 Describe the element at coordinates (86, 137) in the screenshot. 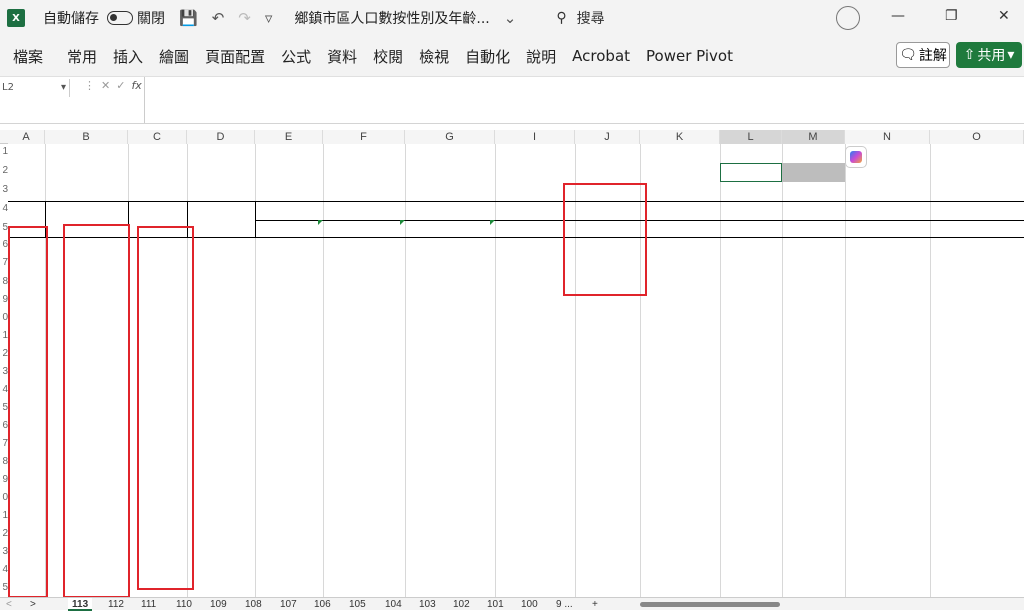

I see `column-header-b: B` at that location.